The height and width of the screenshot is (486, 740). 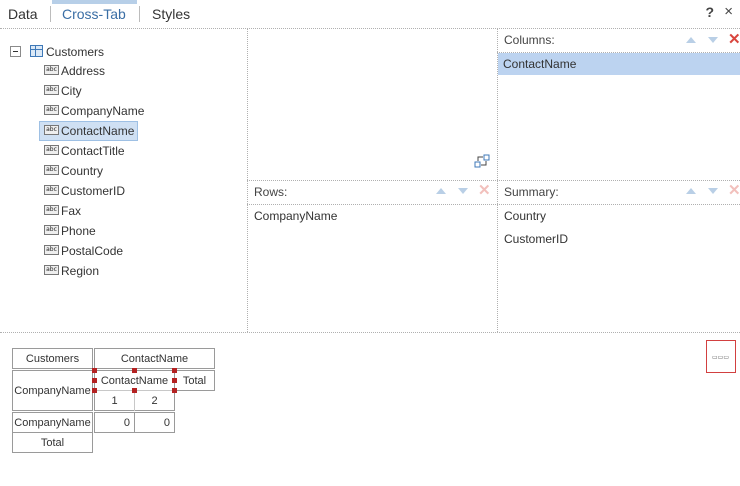 I want to click on tree-field-contactname: abc ContactName, so click(x=125, y=131).